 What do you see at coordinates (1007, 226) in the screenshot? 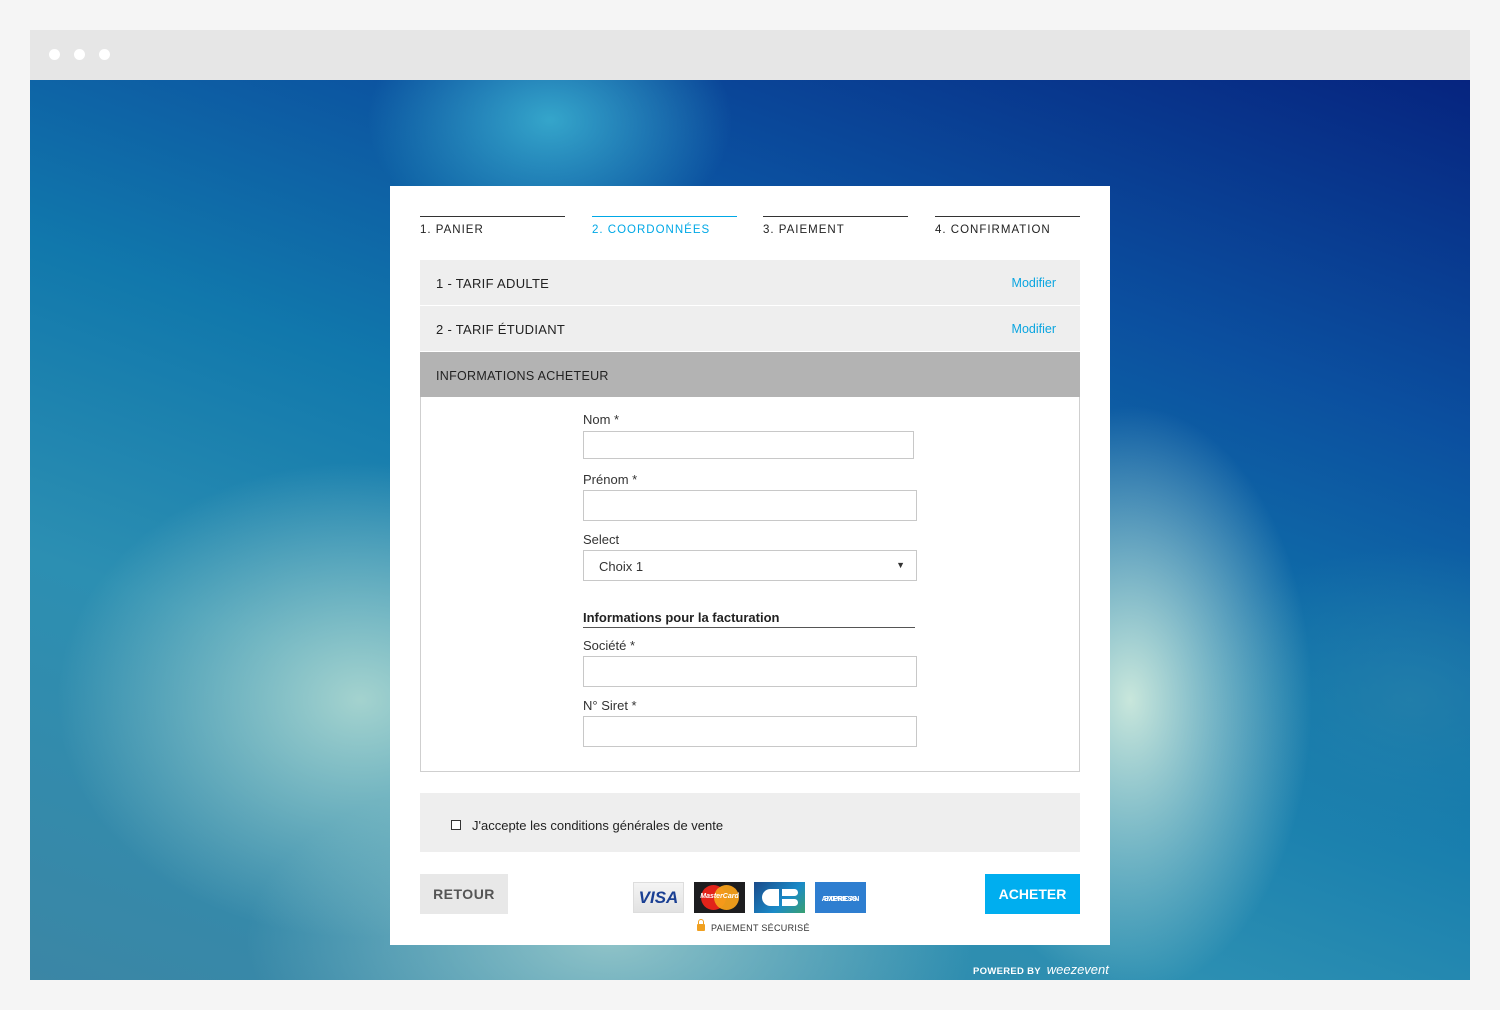
I see `step-confirmation: 4. CONFIRMATION` at bounding box center [1007, 226].